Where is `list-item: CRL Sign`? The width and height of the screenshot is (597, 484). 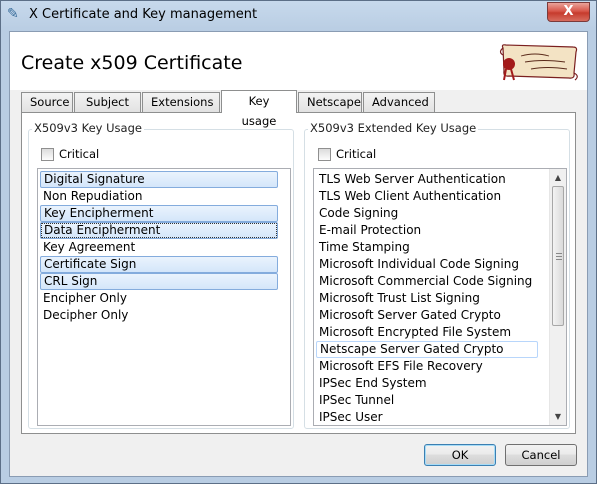 list-item: CRL Sign is located at coordinates (159, 281).